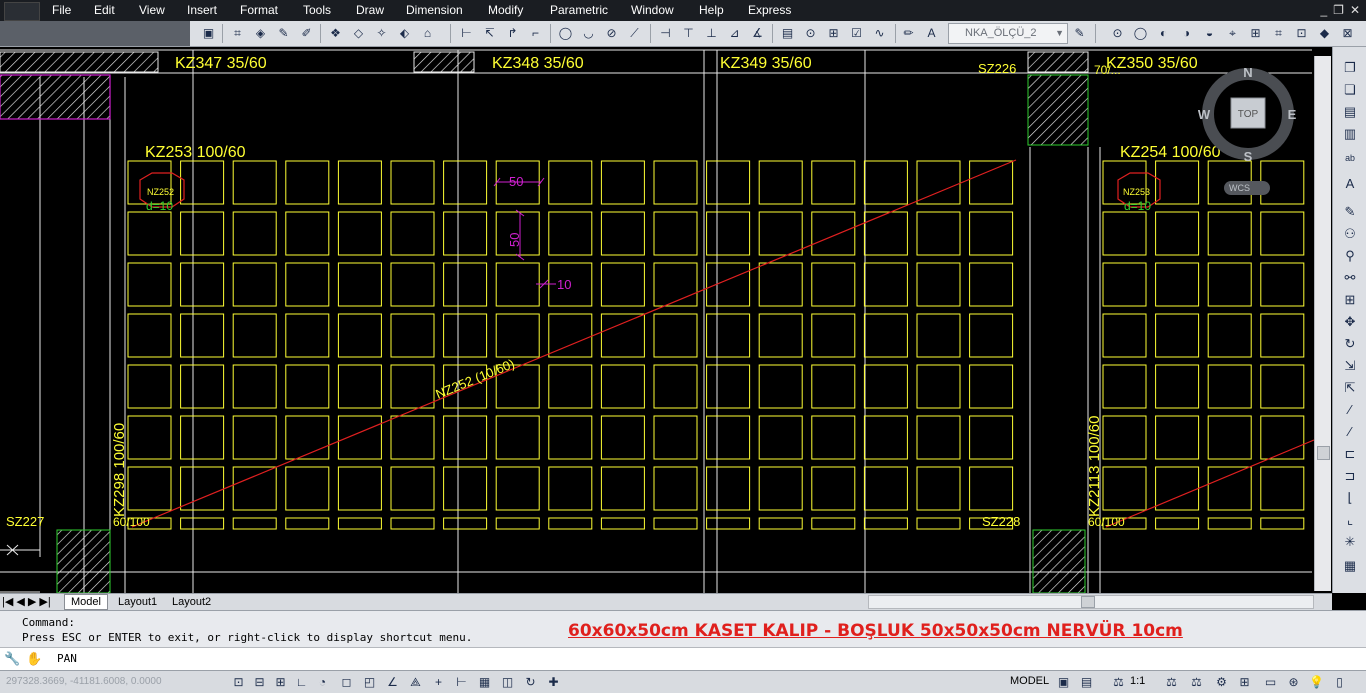 The image size is (1366, 693). What do you see at coordinates (259, 682) in the screenshot?
I see `snap-mode-icon: ⊟` at bounding box center [259, 682].